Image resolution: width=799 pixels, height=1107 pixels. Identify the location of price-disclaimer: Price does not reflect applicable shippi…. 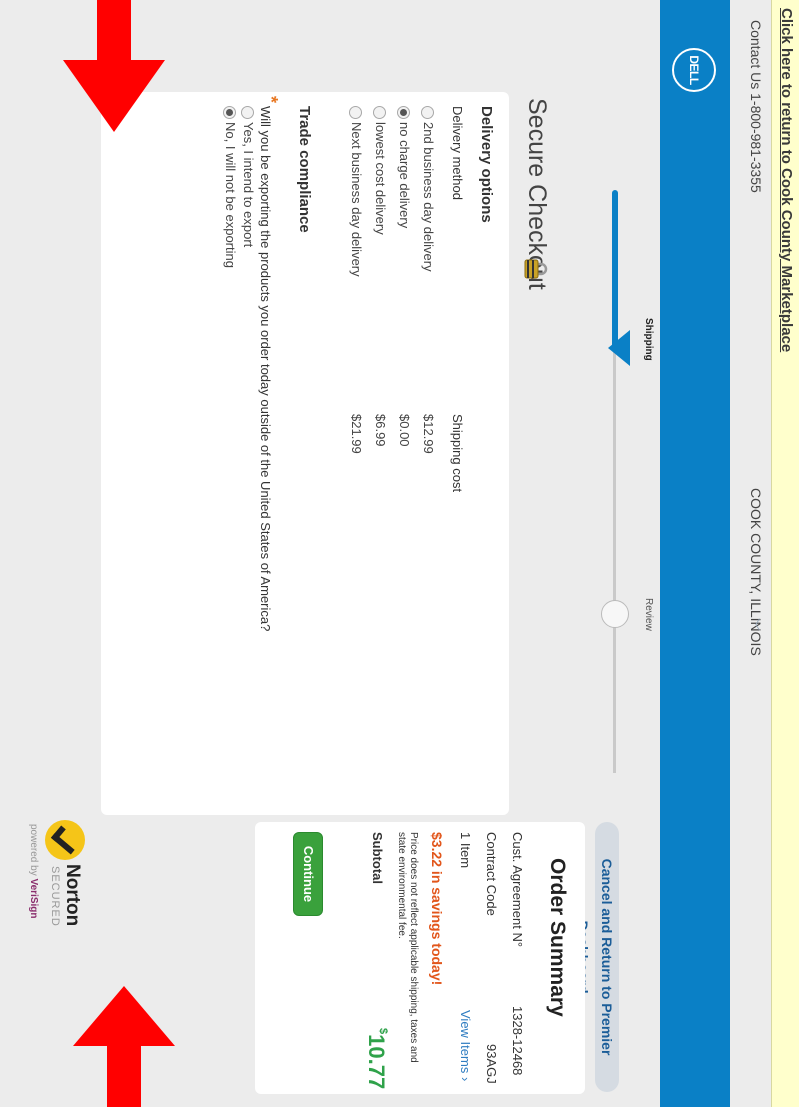
(407, 947).